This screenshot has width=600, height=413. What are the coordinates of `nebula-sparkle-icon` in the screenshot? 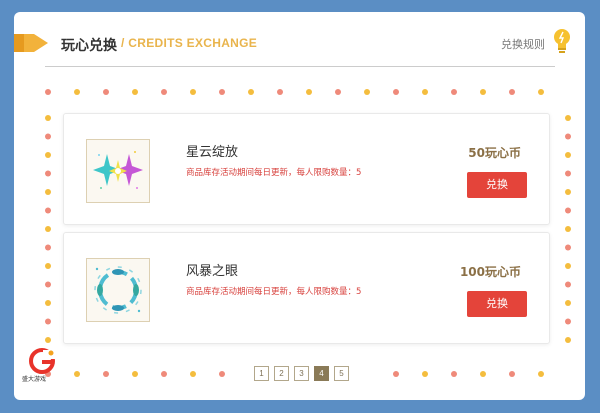 It's located at (118, 170).